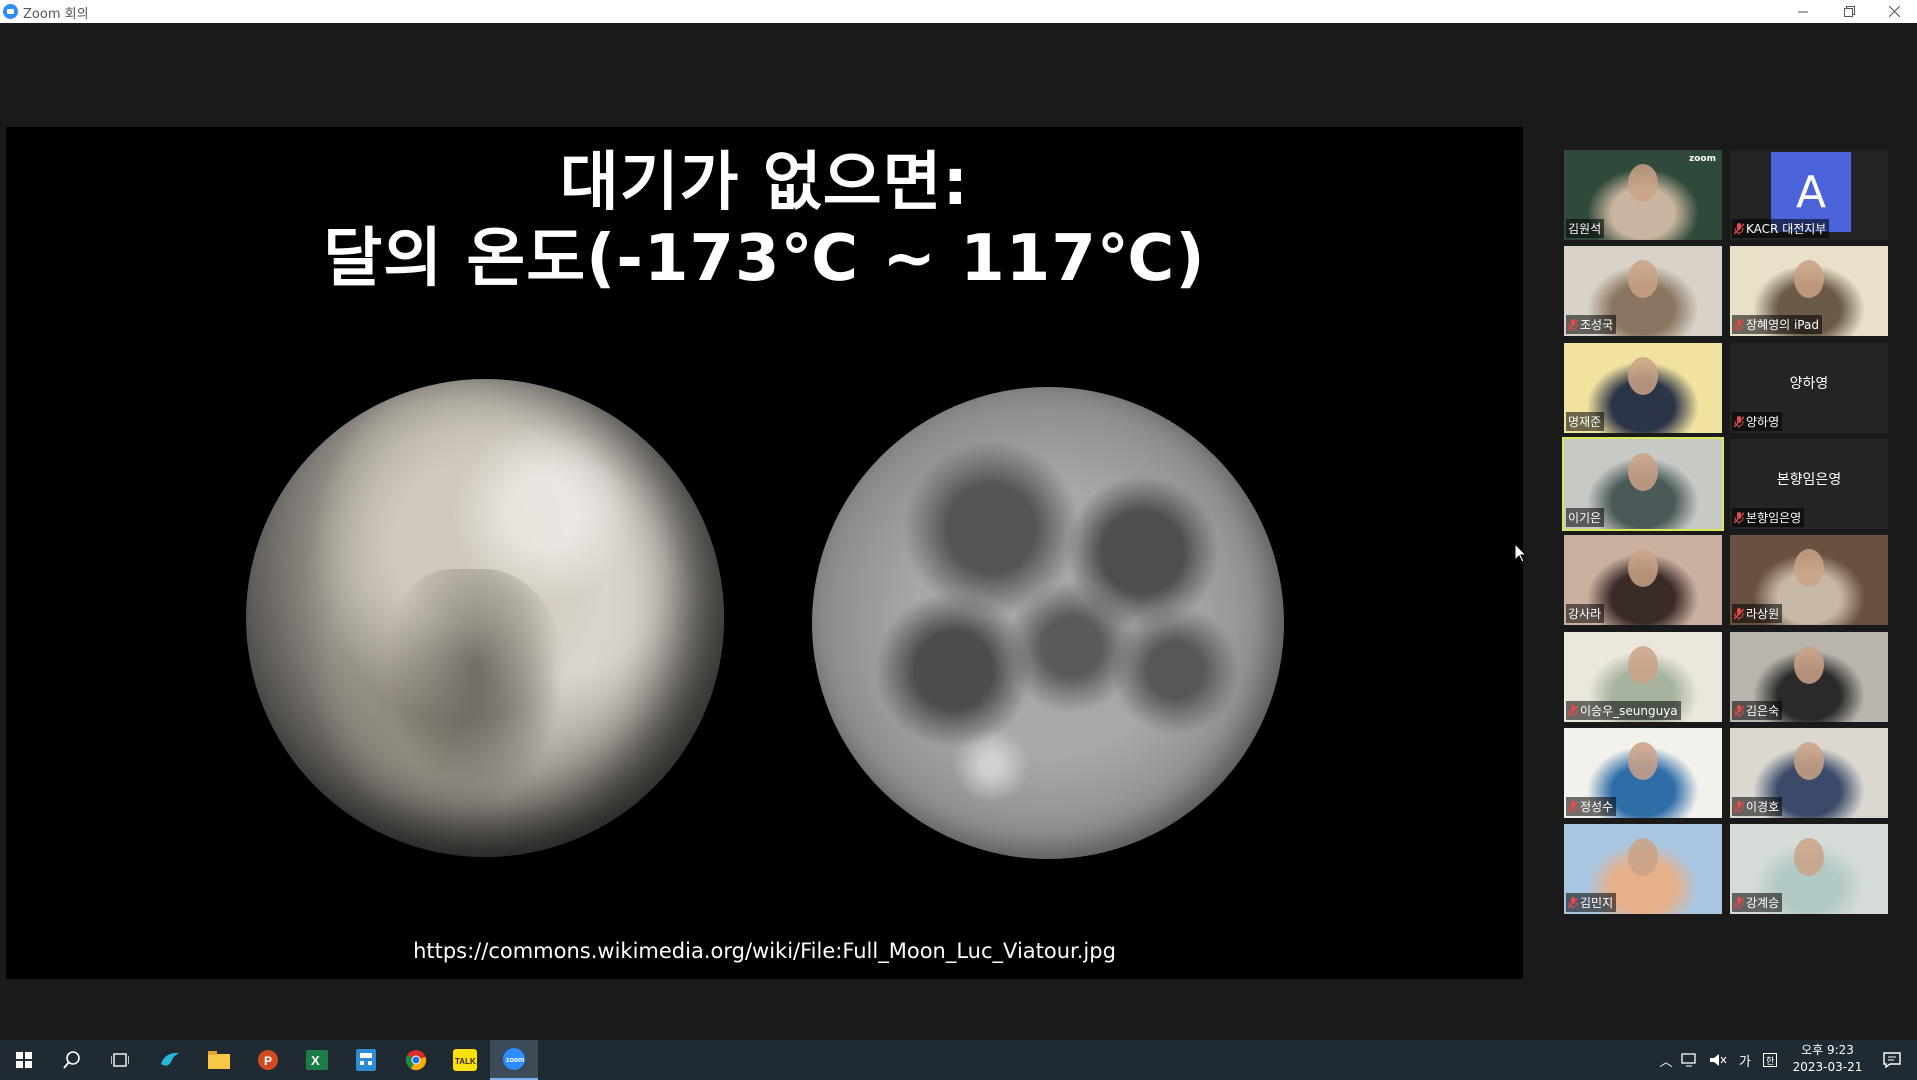 This screenshot has width=1917, height=1080. I want to click on file-explorer-button, so click(219, 1060).